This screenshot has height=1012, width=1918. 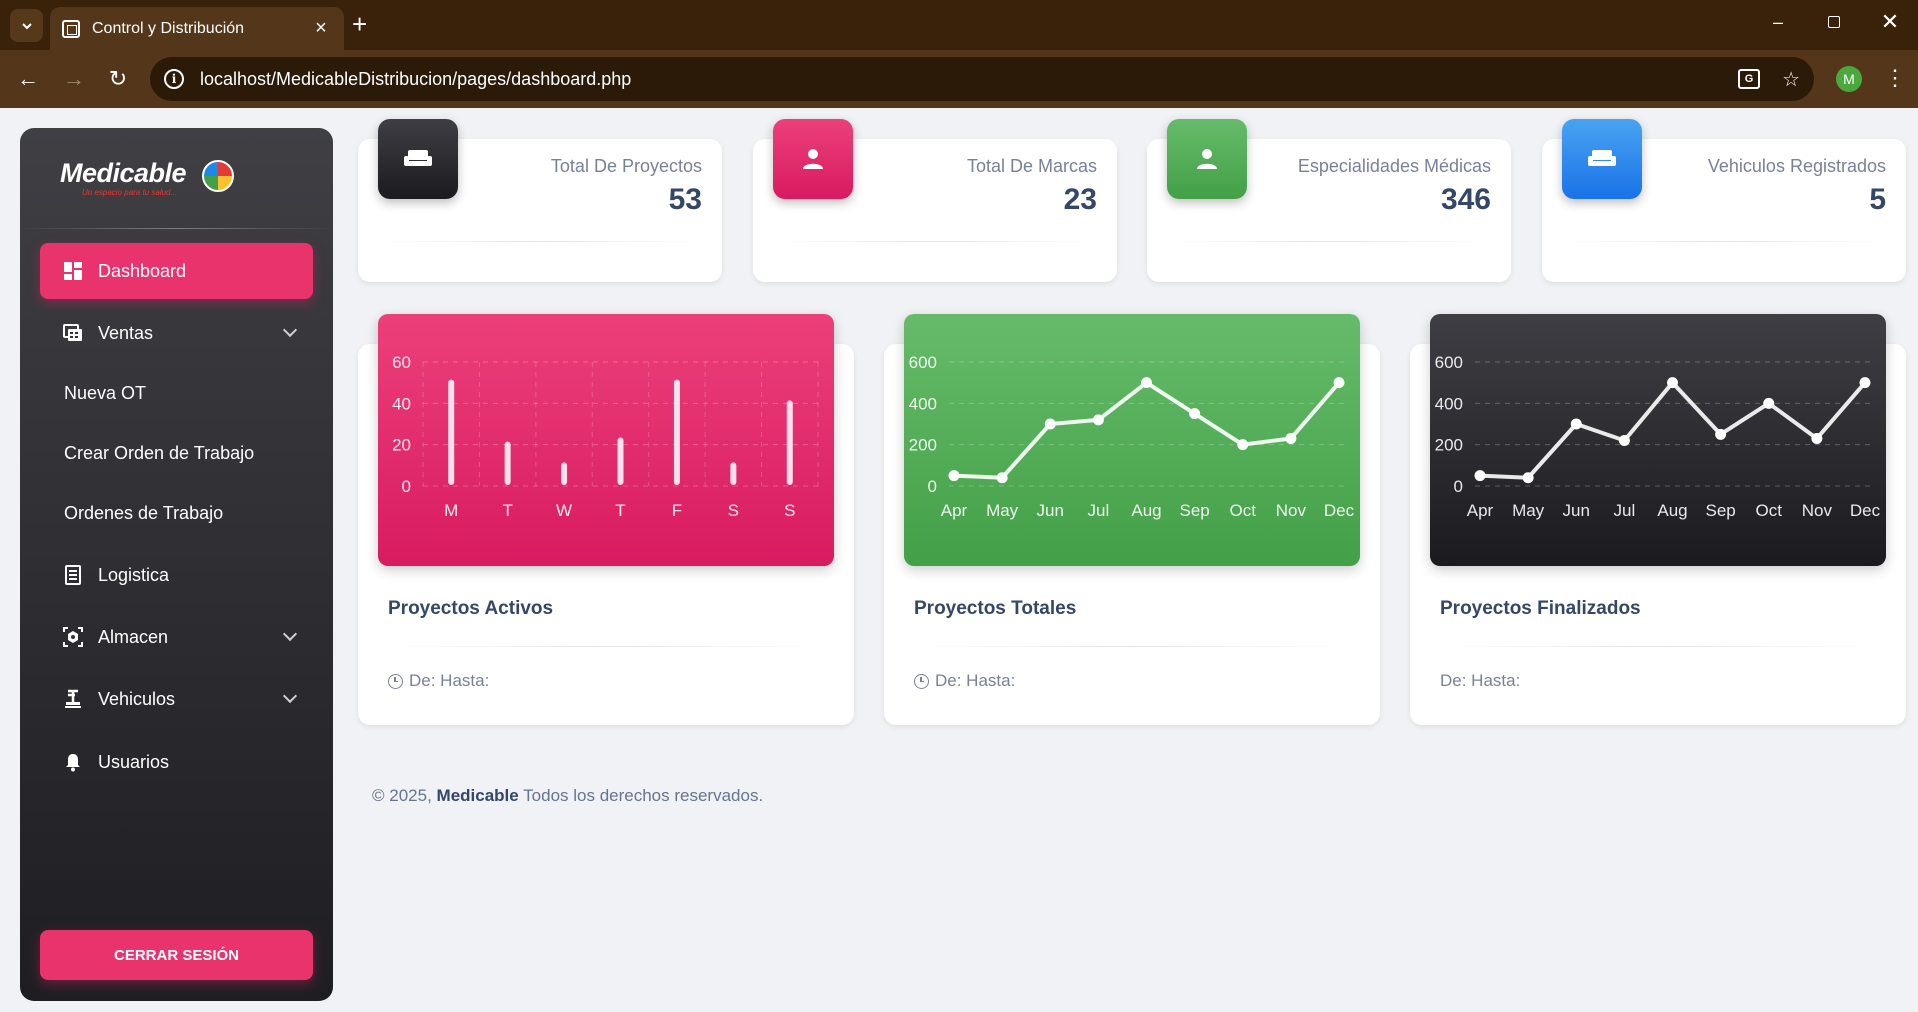 I want to click on sidebar-subitem-ordenes: Ordenes de Trabajo, so click(x=176, y=513).